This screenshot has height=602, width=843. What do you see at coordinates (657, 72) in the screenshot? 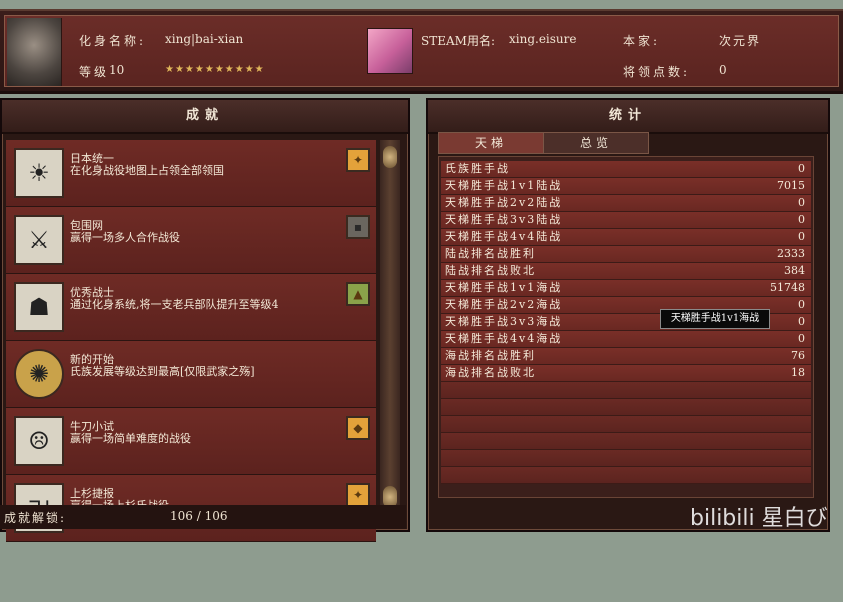
I see `general-points-label: 将领点数:` at bounding box center [657, 72].